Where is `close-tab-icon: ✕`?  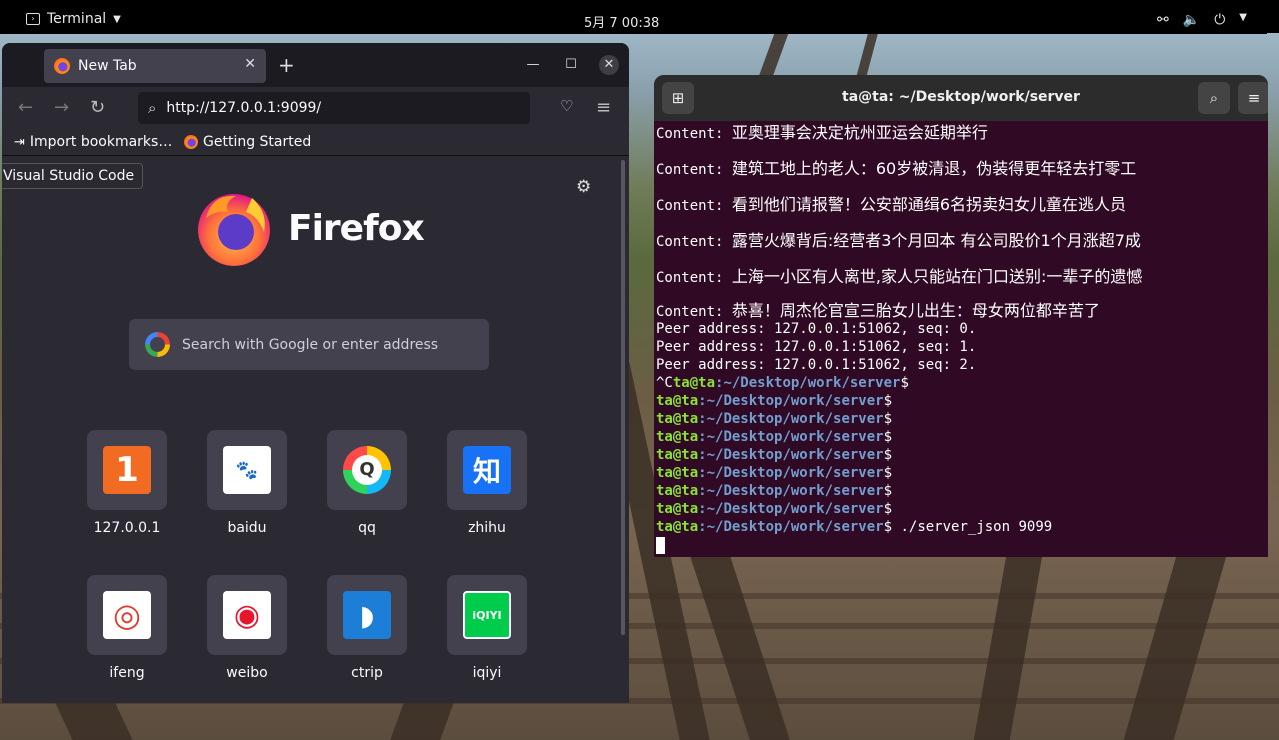 close-tab-icon: ✕ is located at coordinates (250, 64).